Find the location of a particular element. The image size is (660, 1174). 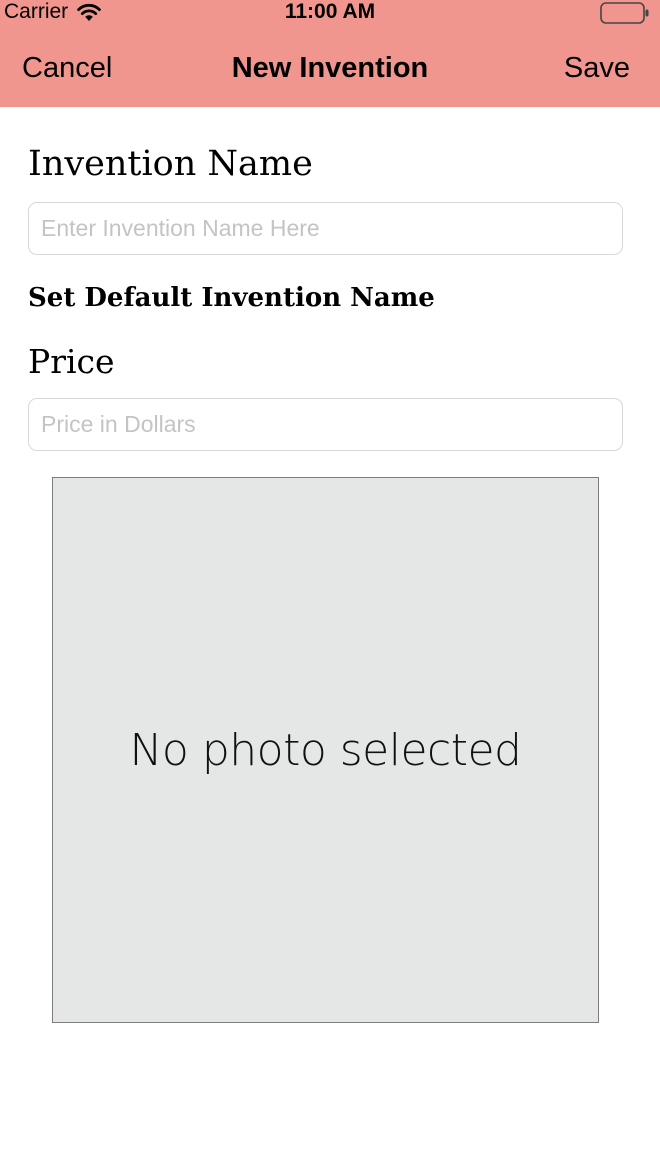

status-carrier: Carrier is located at coordinates (53, 12).